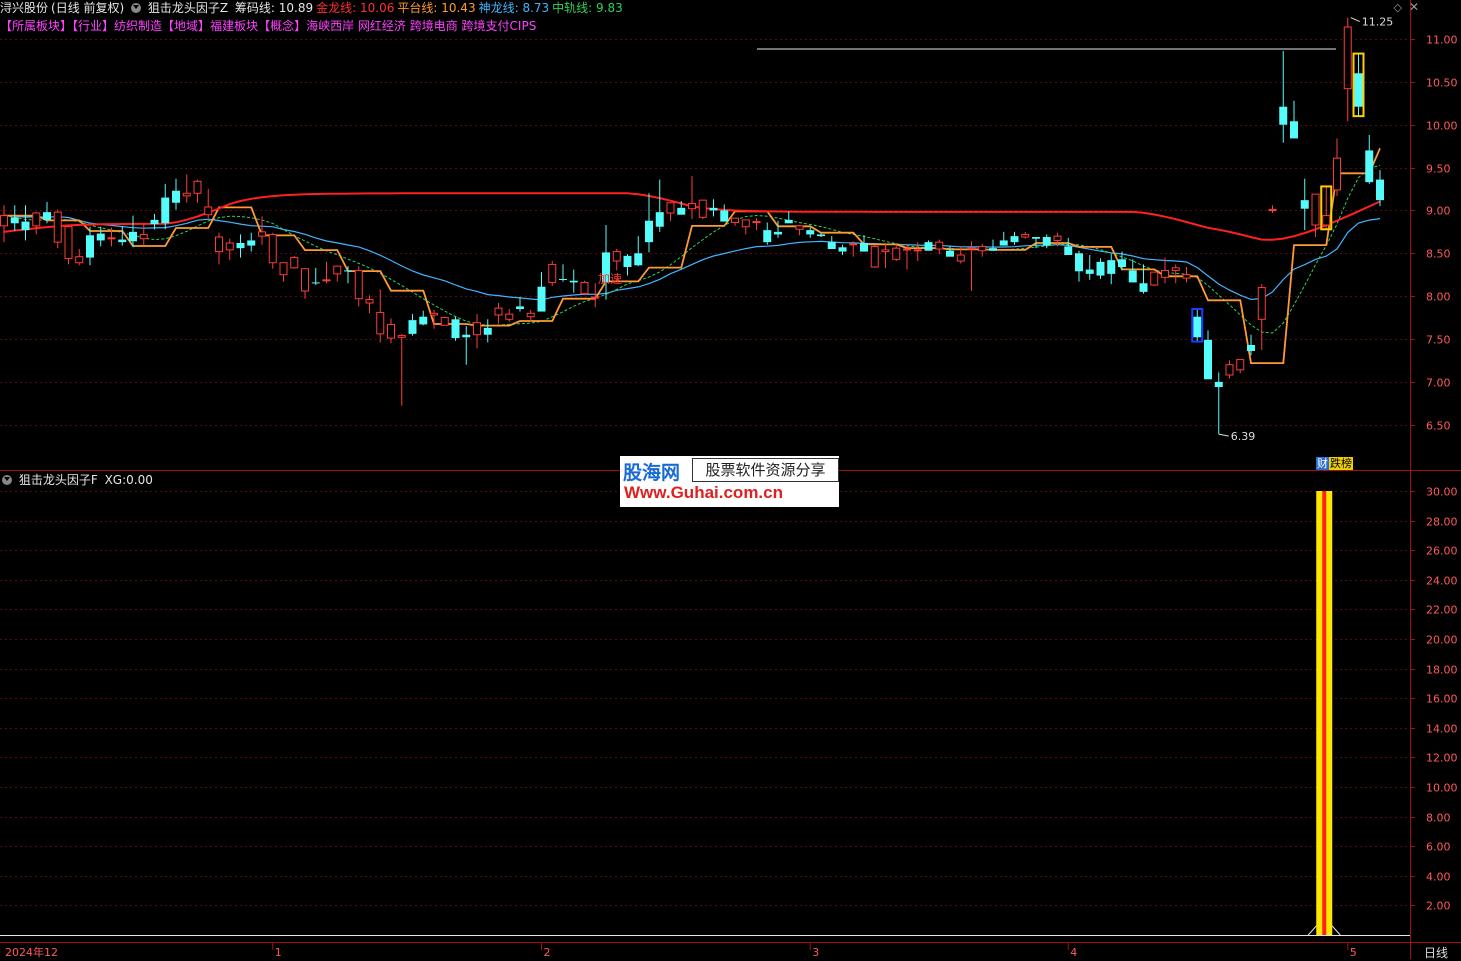 This screenshot has height=961, width=1461. I want to click on stock-name: 浔兴股份, so click(24, 8).